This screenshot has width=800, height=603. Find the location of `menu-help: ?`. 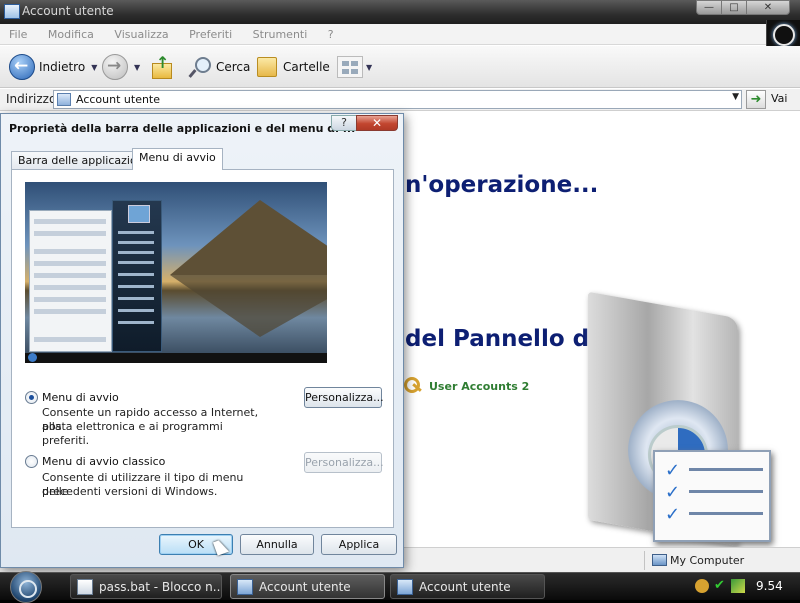

menu-help: ? is located at coordinates (330, 32).